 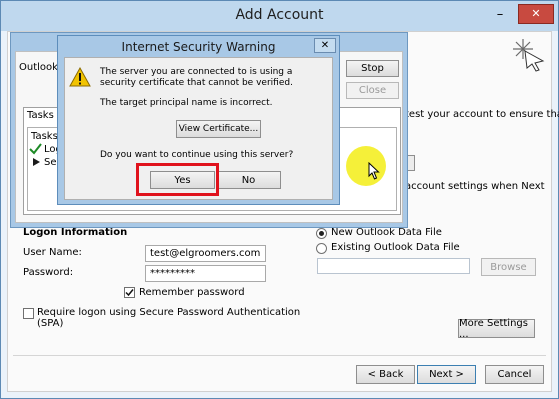 I want to click on back-button: < Back, so click(x=385, y=374).